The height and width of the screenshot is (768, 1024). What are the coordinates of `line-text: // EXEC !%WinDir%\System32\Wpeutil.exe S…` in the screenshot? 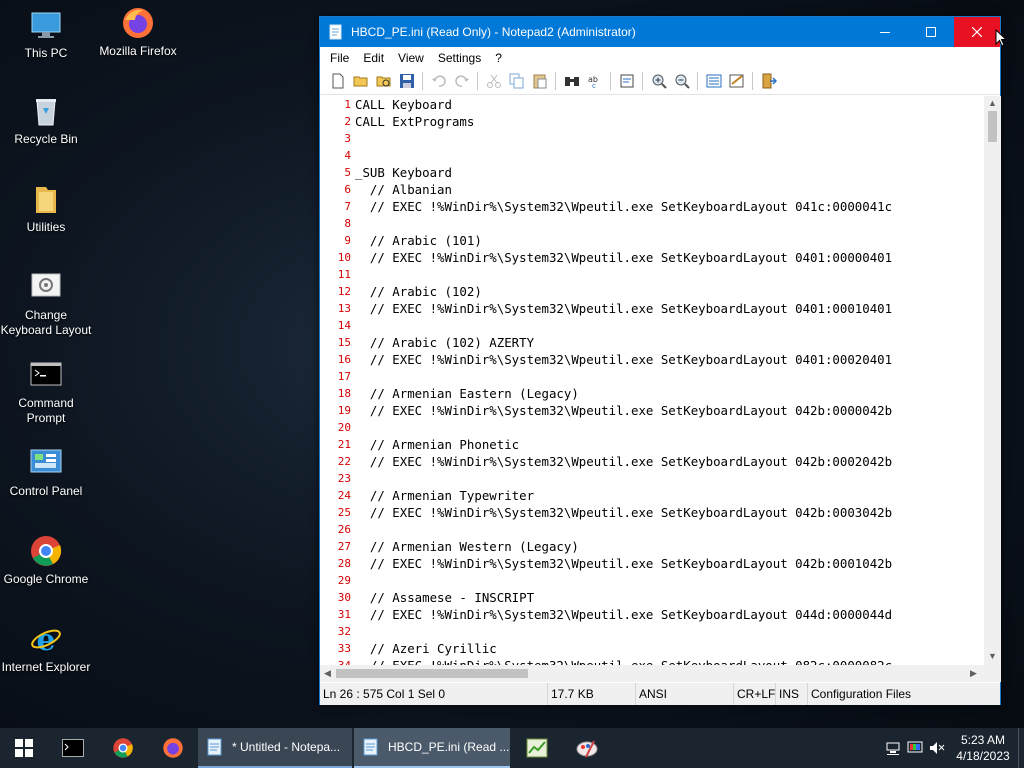 It's located at (624, 614).